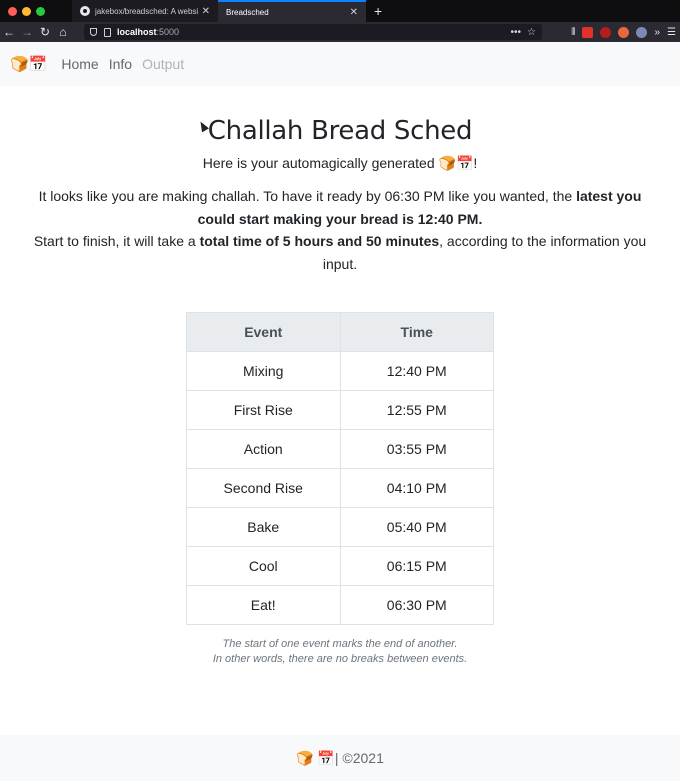  I want to click on tab-label: jakebox/breadsched: A website, so click(146, 11).